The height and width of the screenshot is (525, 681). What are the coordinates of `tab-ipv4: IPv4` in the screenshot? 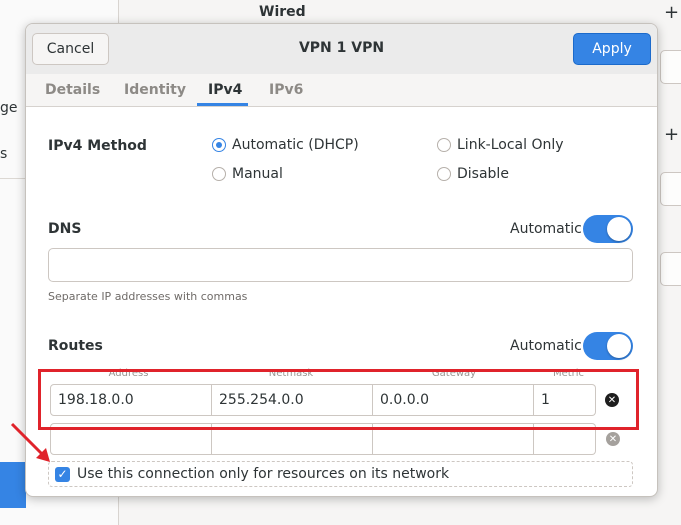 It's located at (225, 90).